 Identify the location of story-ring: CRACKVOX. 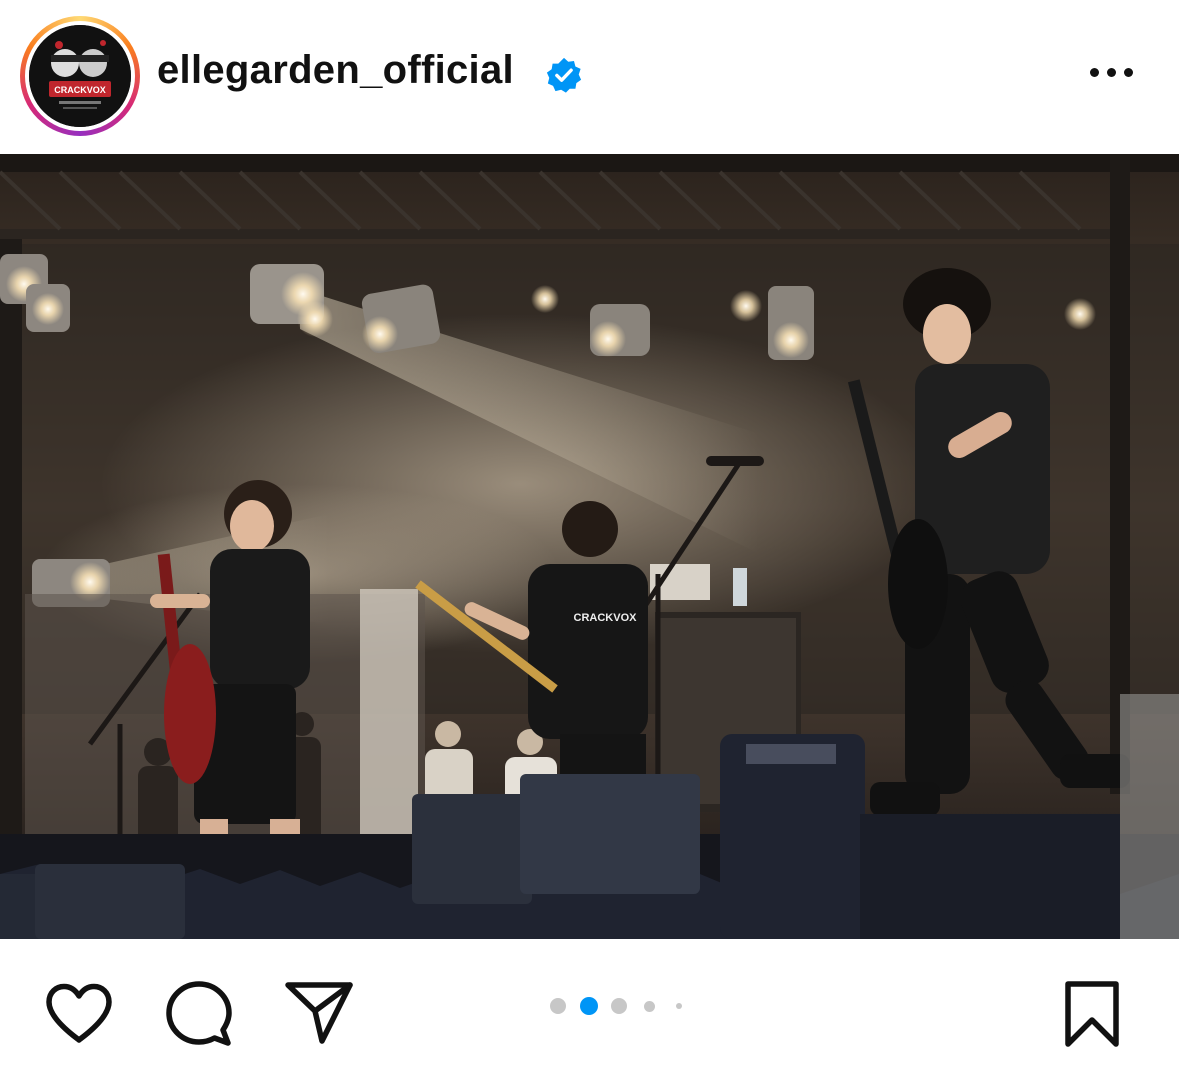
(80, 76).